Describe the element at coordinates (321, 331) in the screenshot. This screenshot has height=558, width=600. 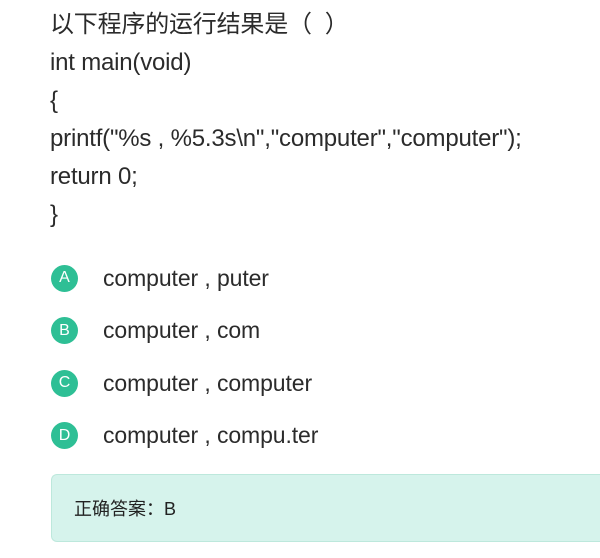
I see `option-b: B computer , com` at that location.